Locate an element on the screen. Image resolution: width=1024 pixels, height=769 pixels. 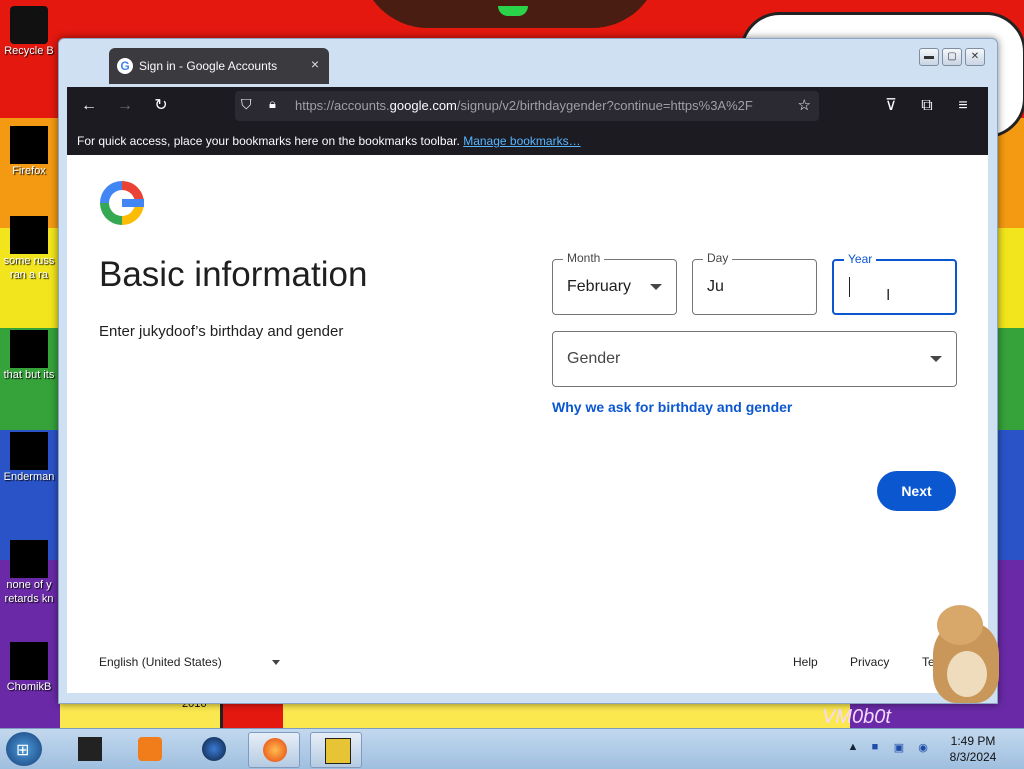
tab-title: Sign in - Google Accounts is located at coordinates (208, 66).